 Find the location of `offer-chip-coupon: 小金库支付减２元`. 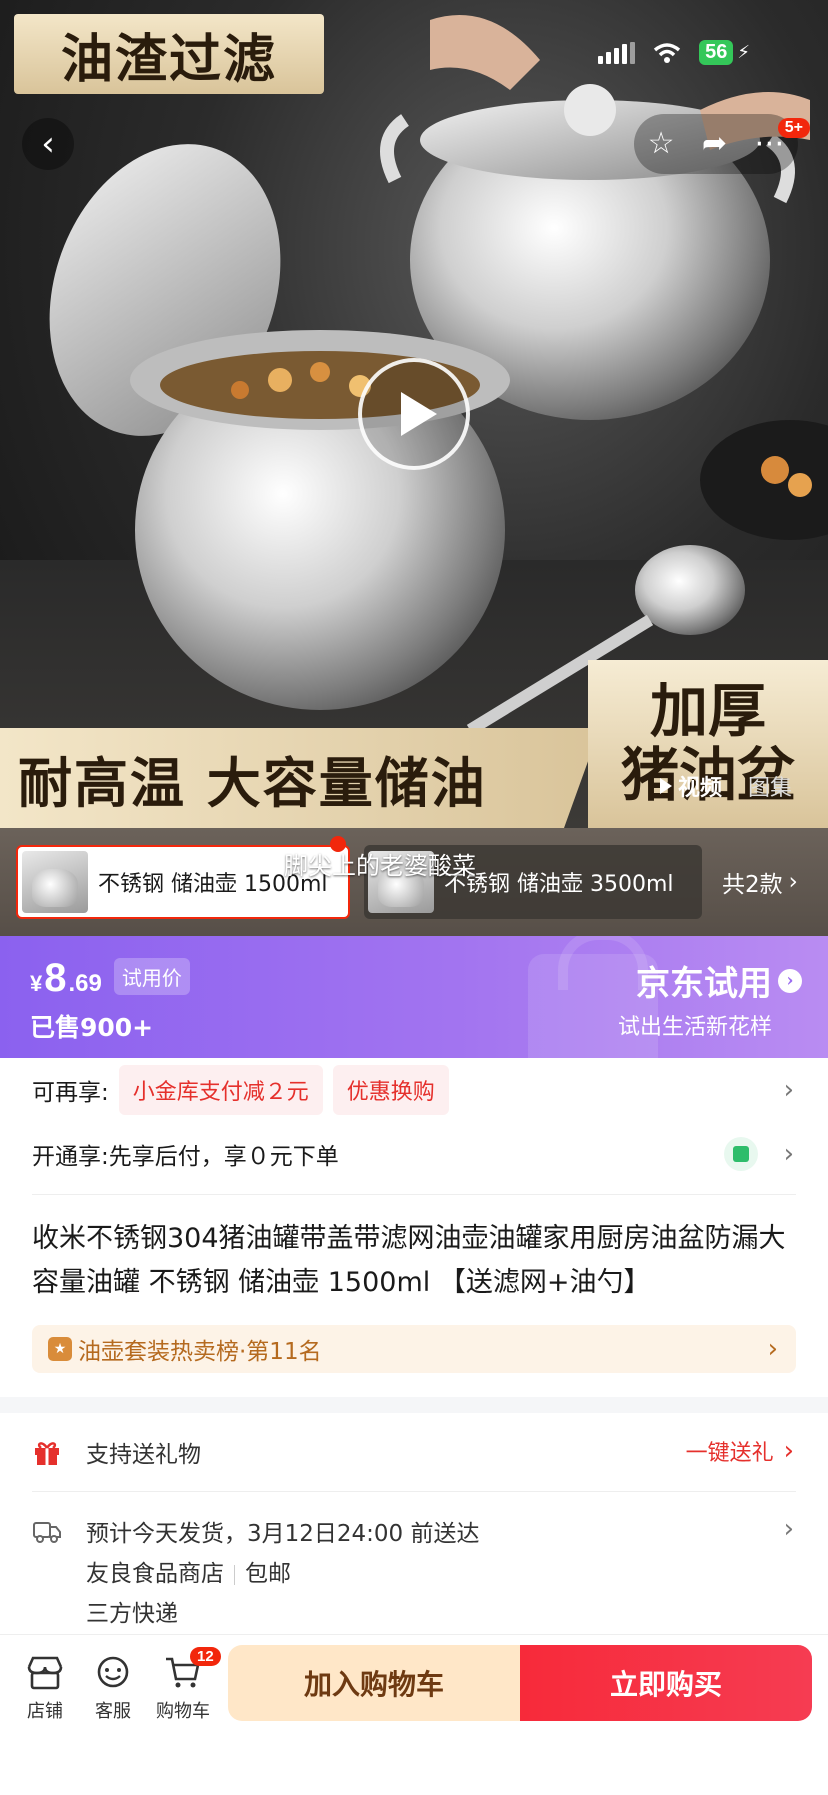

offer-chip-coupon: 小金库支付减２元 is located at coordinates (220, 1090).